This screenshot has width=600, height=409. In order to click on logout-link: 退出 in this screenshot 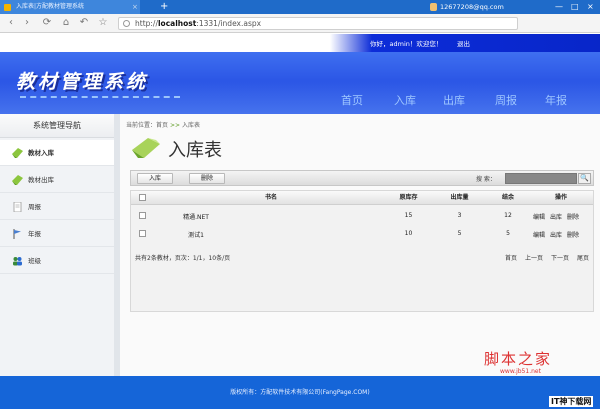, I will do `click(463, 43)`.